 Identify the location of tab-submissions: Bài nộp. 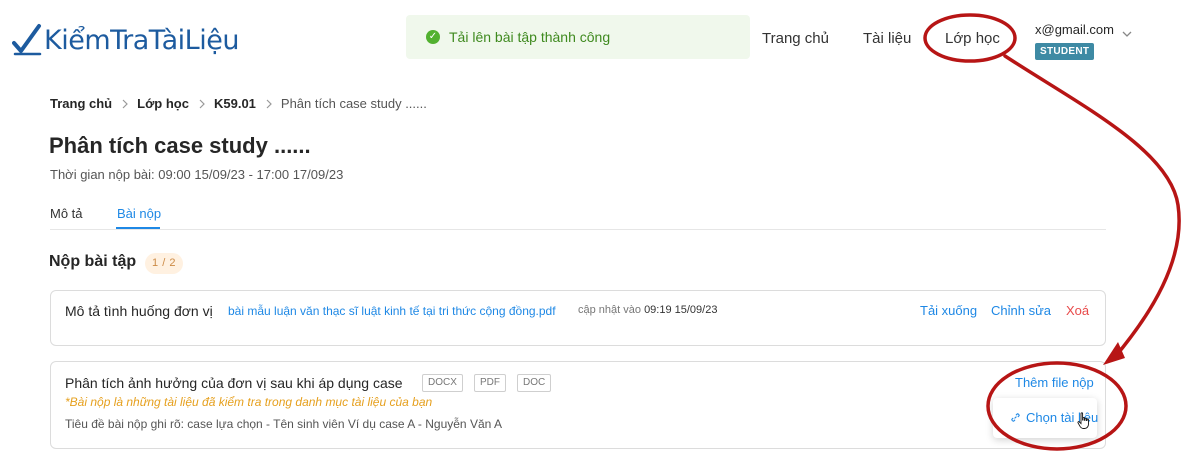
(139, 213).